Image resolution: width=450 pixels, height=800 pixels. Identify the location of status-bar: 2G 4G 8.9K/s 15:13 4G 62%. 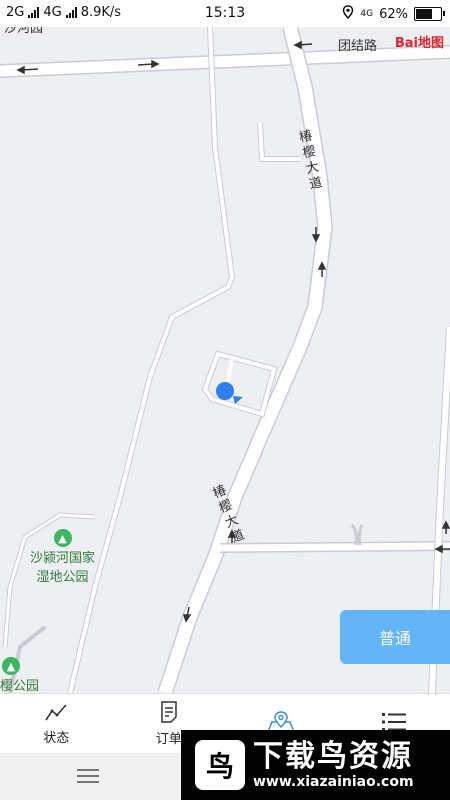
(225, 13).